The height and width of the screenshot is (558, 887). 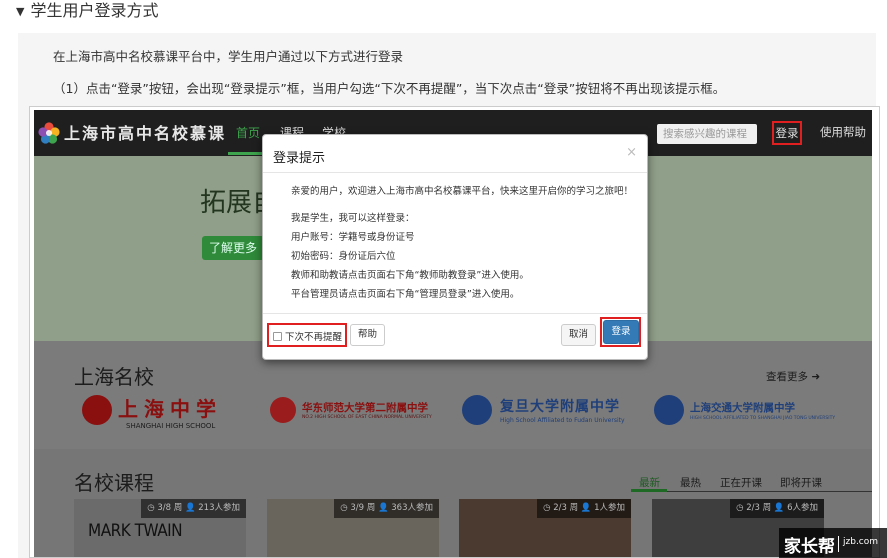 What do you see at coordinates (742, 408) in the screenshot?
I see `school-name: 上海交通大学附属中学` at bounding box center [742, 408].